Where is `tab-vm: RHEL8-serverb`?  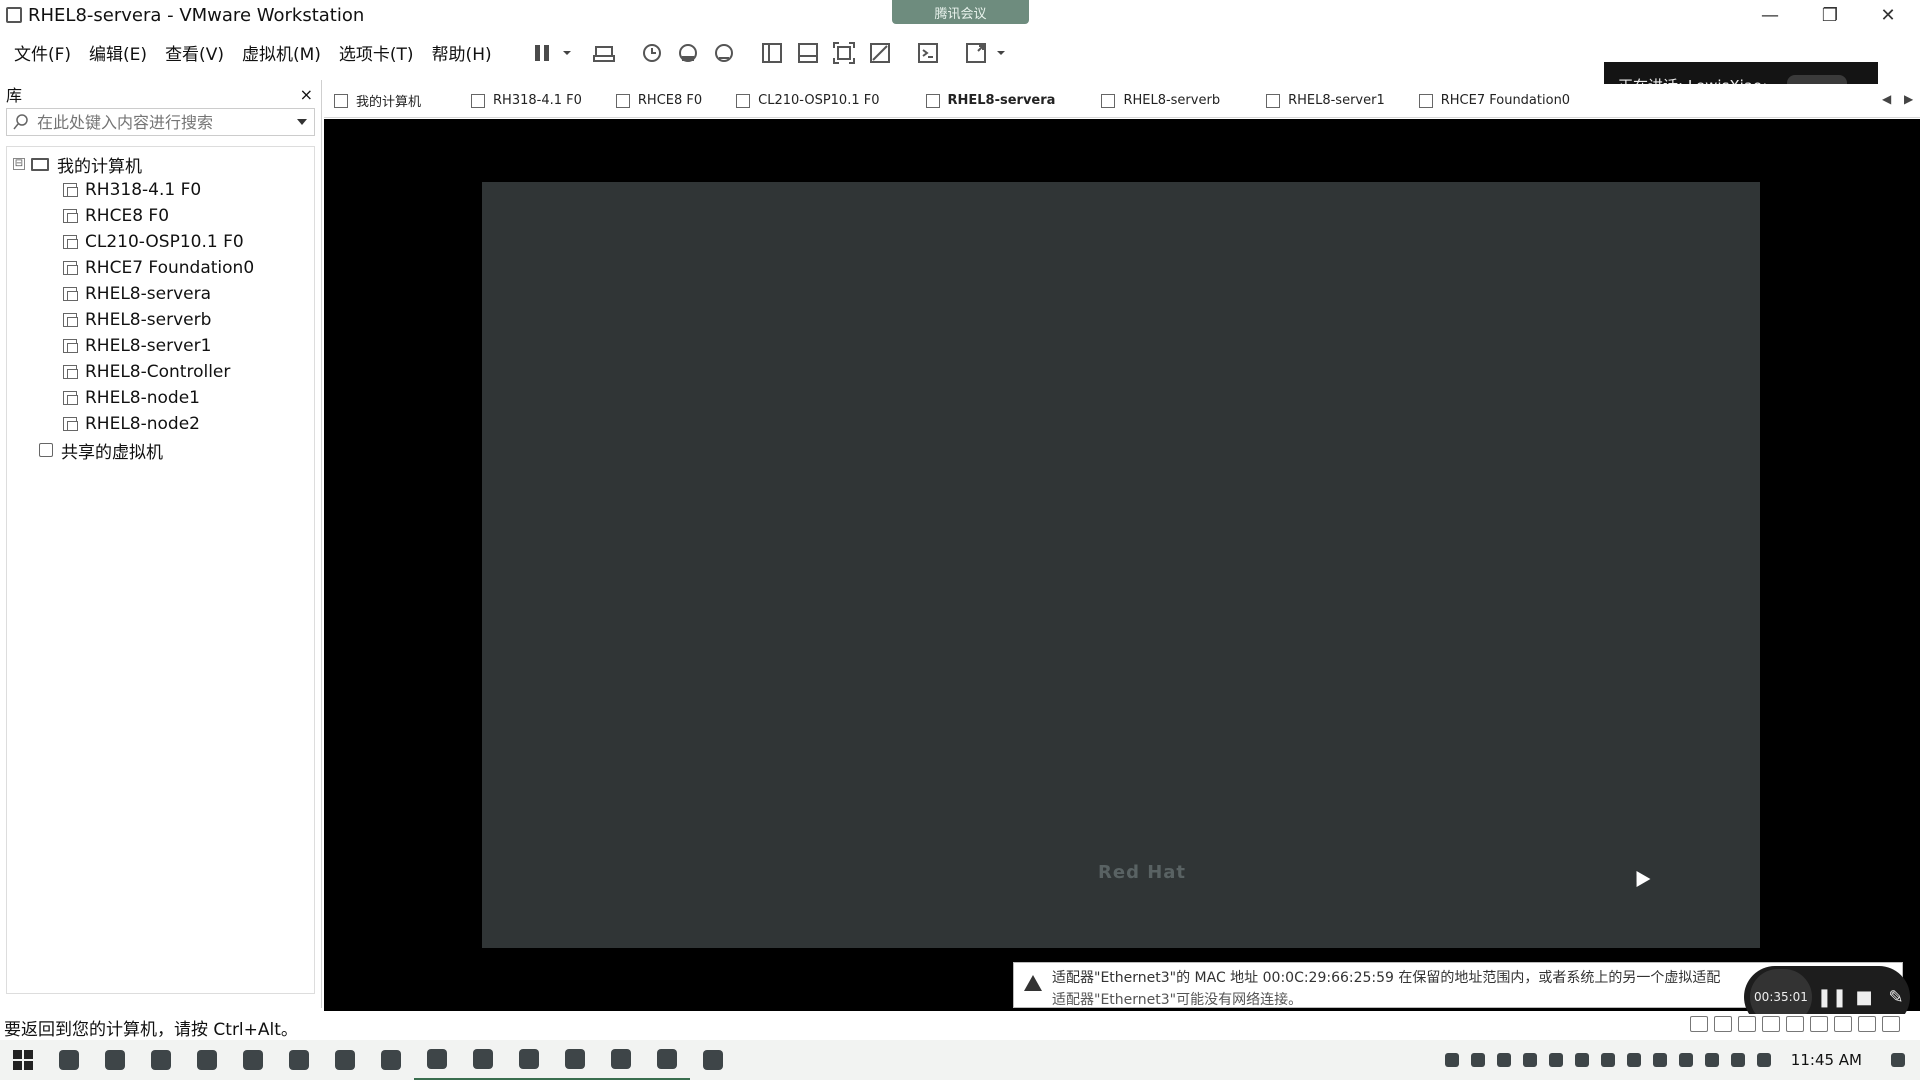 tab-vm: RHEL8-serverb is located at coordinates (1161, 101).